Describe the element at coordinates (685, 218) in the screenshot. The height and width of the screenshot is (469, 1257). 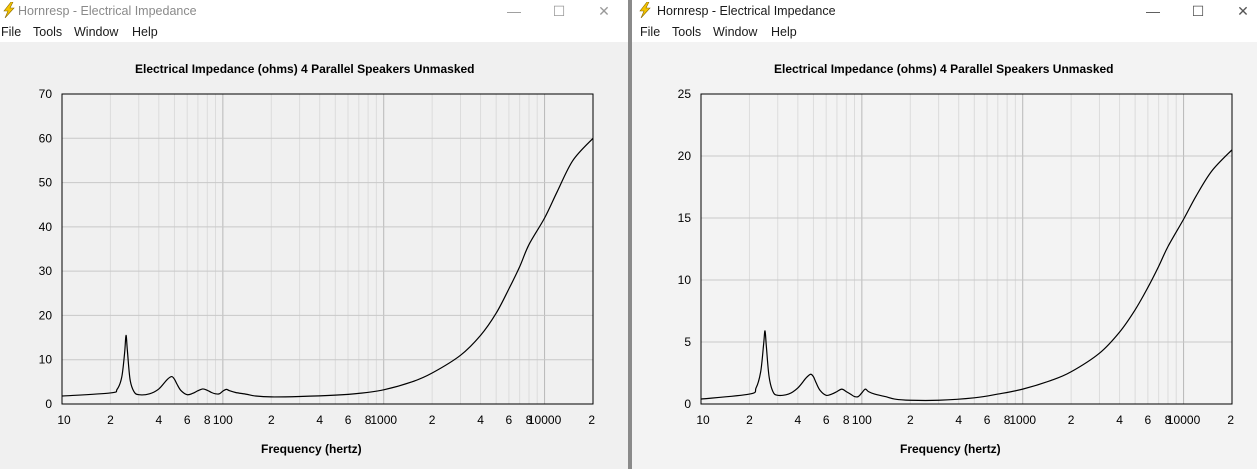
I see `y-tick-label: 15` at that location.